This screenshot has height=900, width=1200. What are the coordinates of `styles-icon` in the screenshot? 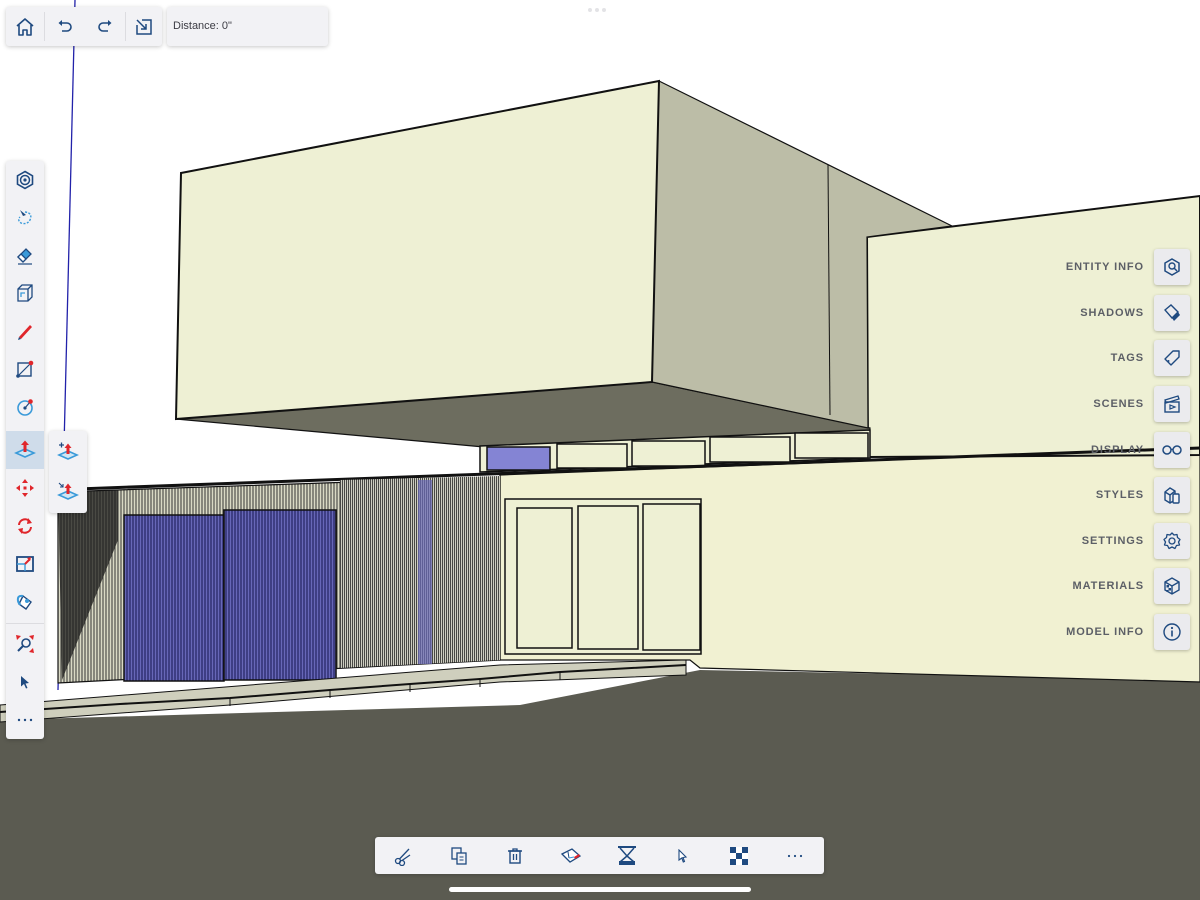 It's located at (1172, 495).